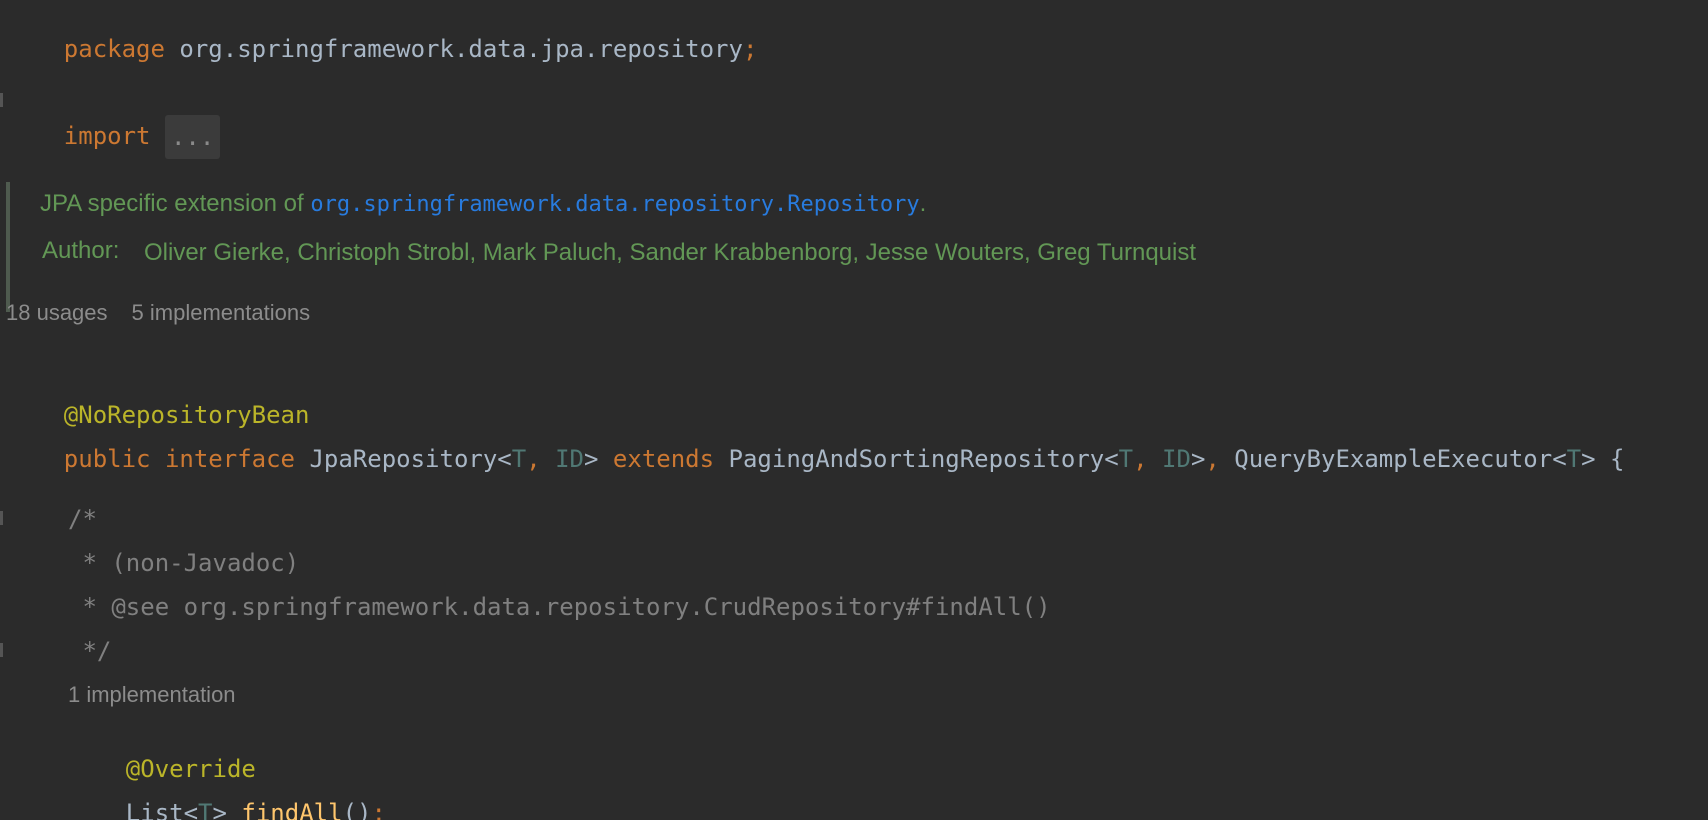 The height and width of the screenshot is (820, 1708). I want to click on parents-comma: ,, so click(1212, 459).